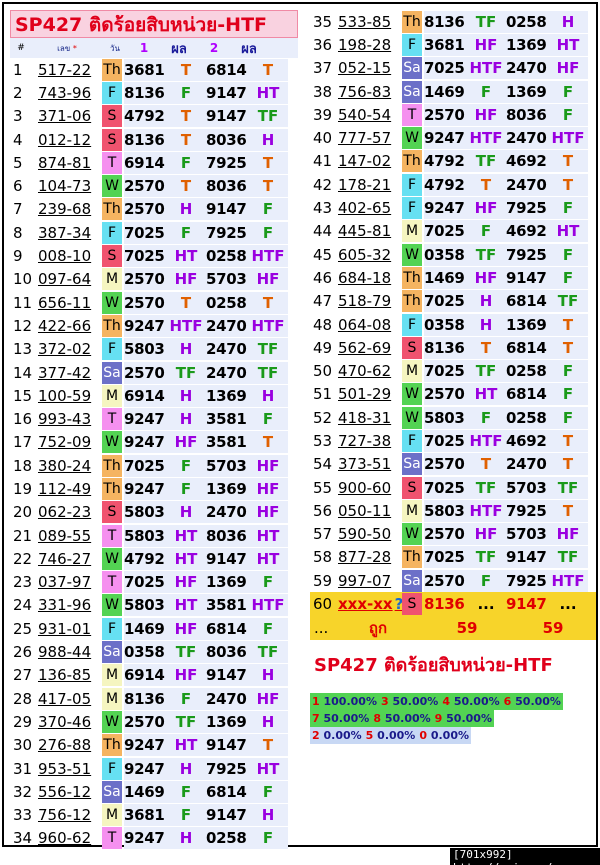 The image size is (600, 865). What do you see at coordinates (323, 138) in the screenshot?
I see `row-no: 40` at bounding box center [323, 138].